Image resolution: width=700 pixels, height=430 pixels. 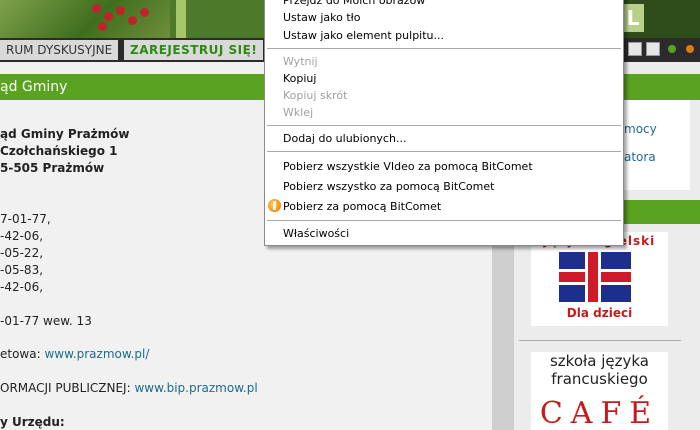 I want to click on phone-line: -05-83,, so click(x=22, y=270).